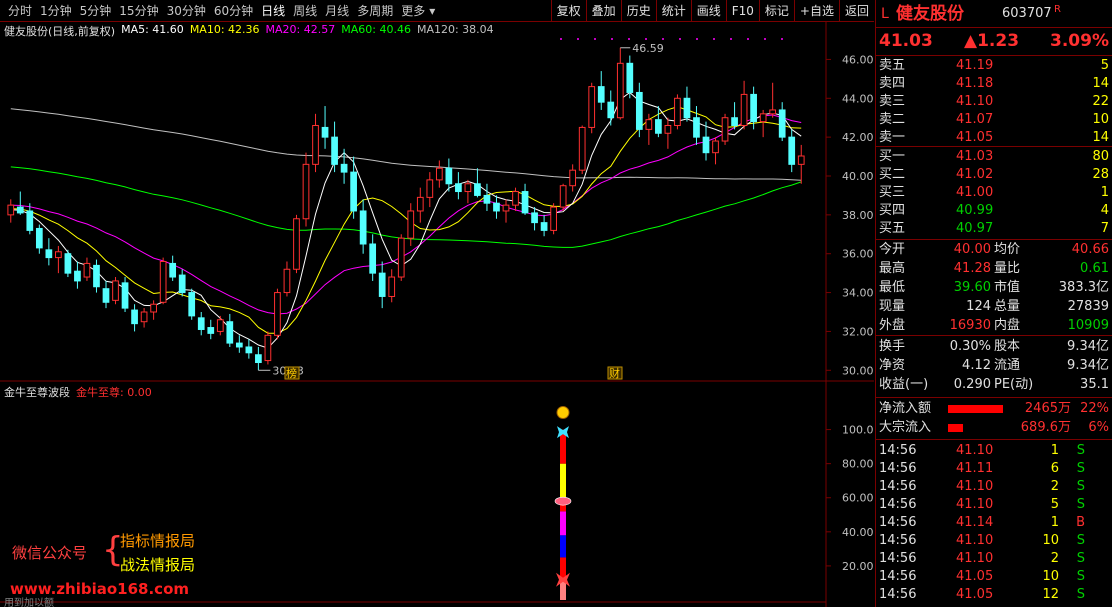 The image size is (1112, 607). Describe the element at coordinates (1094, 384) in the screenshot. I see `stat2-value: 35.1` at that location.